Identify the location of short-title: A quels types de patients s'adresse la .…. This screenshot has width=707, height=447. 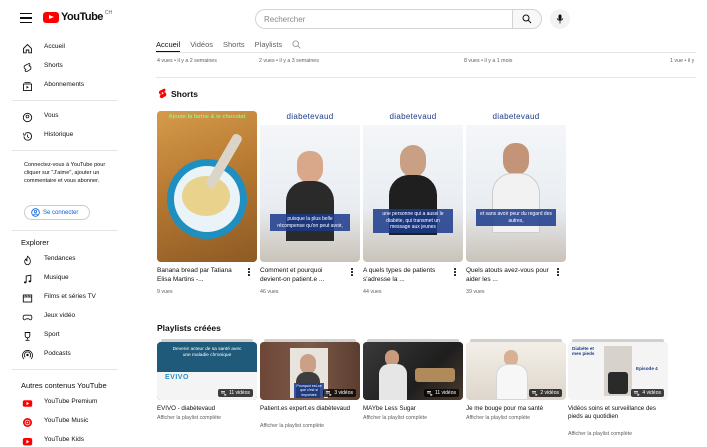
(406, 275).